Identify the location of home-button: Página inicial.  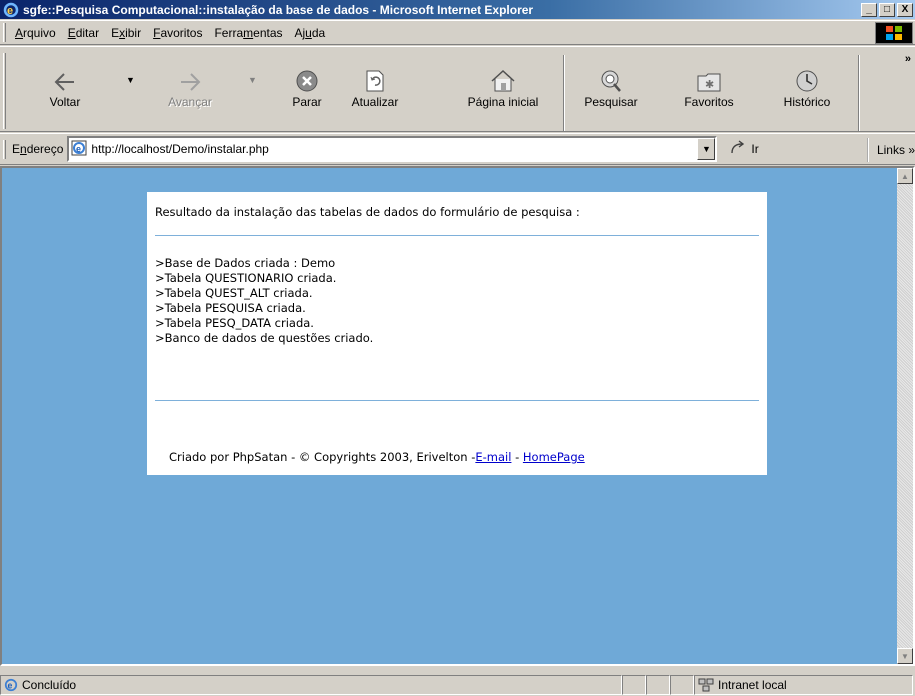
(503, 93).